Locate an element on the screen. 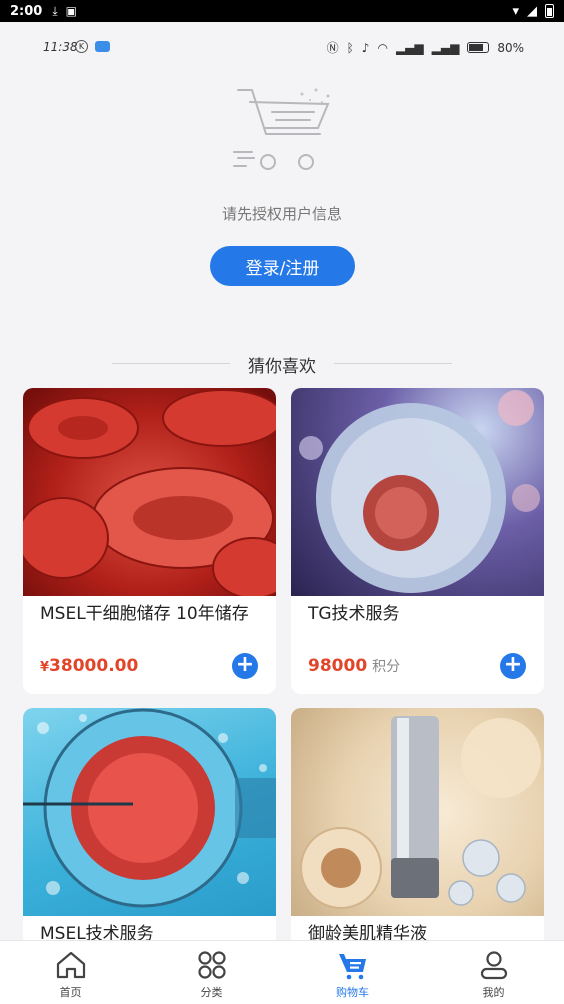  k-badge-icon: K is located at coordinates (81, 46).